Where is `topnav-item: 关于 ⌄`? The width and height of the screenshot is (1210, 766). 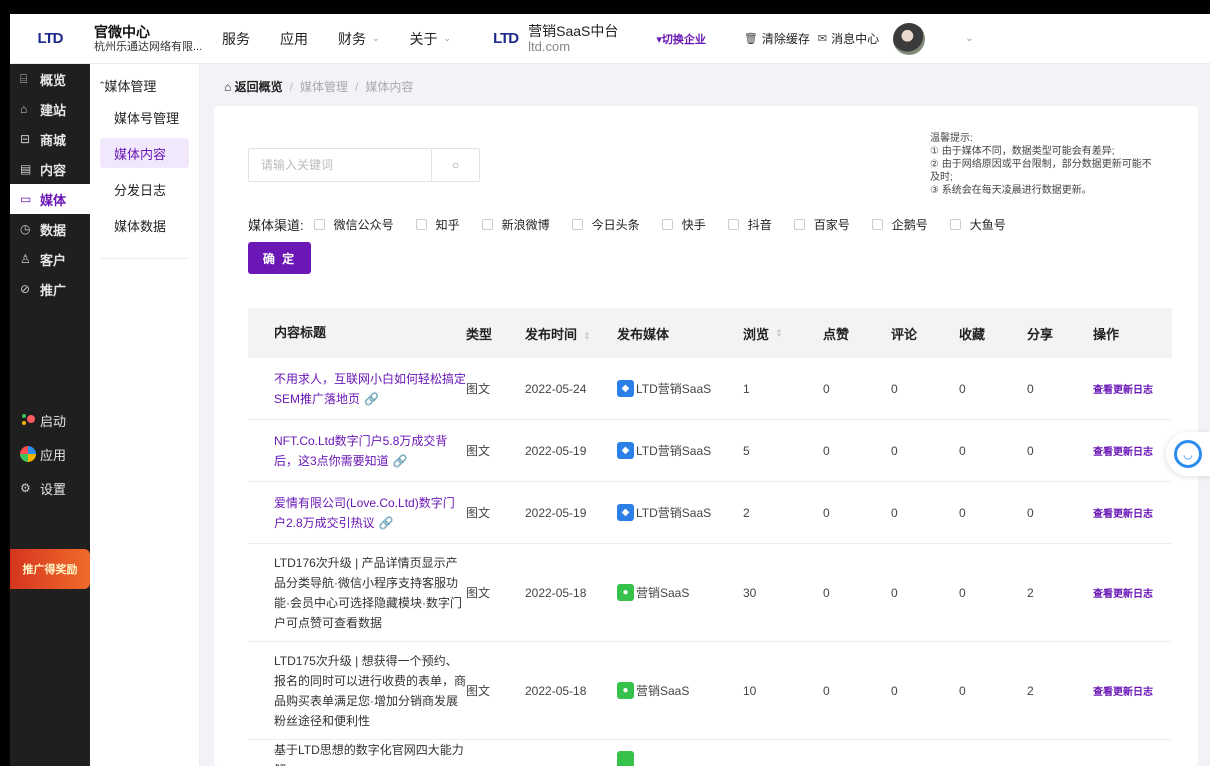
topnav-item: 关于 ⌄ is located at coordinates (431, 39).